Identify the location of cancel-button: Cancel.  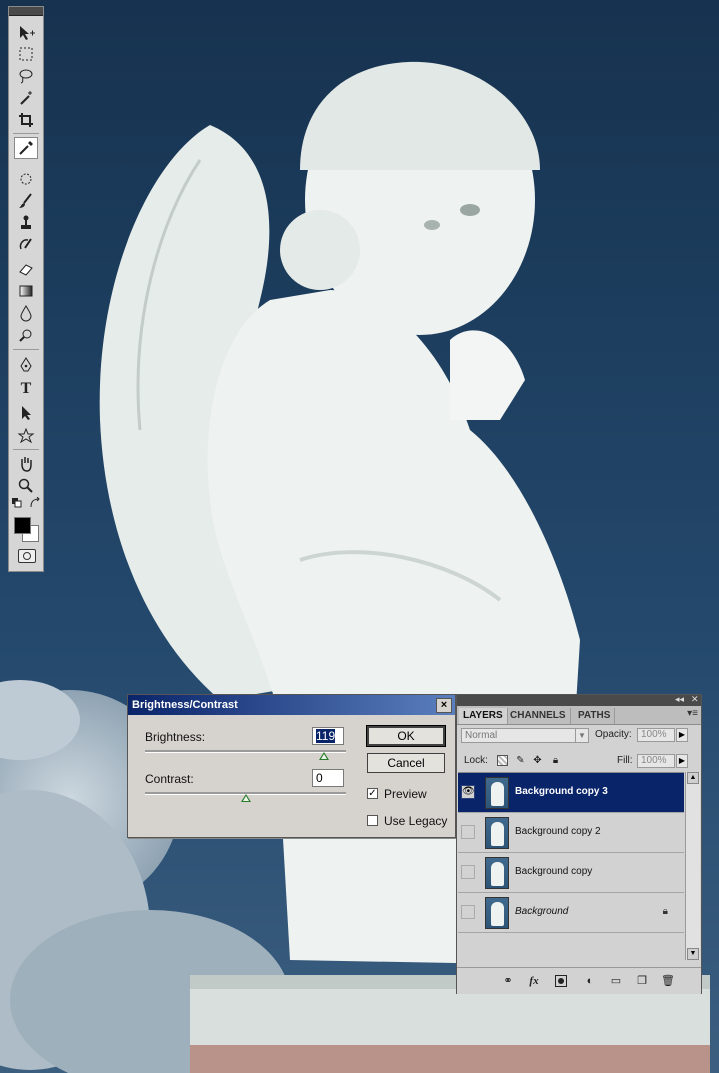
(406, 763).